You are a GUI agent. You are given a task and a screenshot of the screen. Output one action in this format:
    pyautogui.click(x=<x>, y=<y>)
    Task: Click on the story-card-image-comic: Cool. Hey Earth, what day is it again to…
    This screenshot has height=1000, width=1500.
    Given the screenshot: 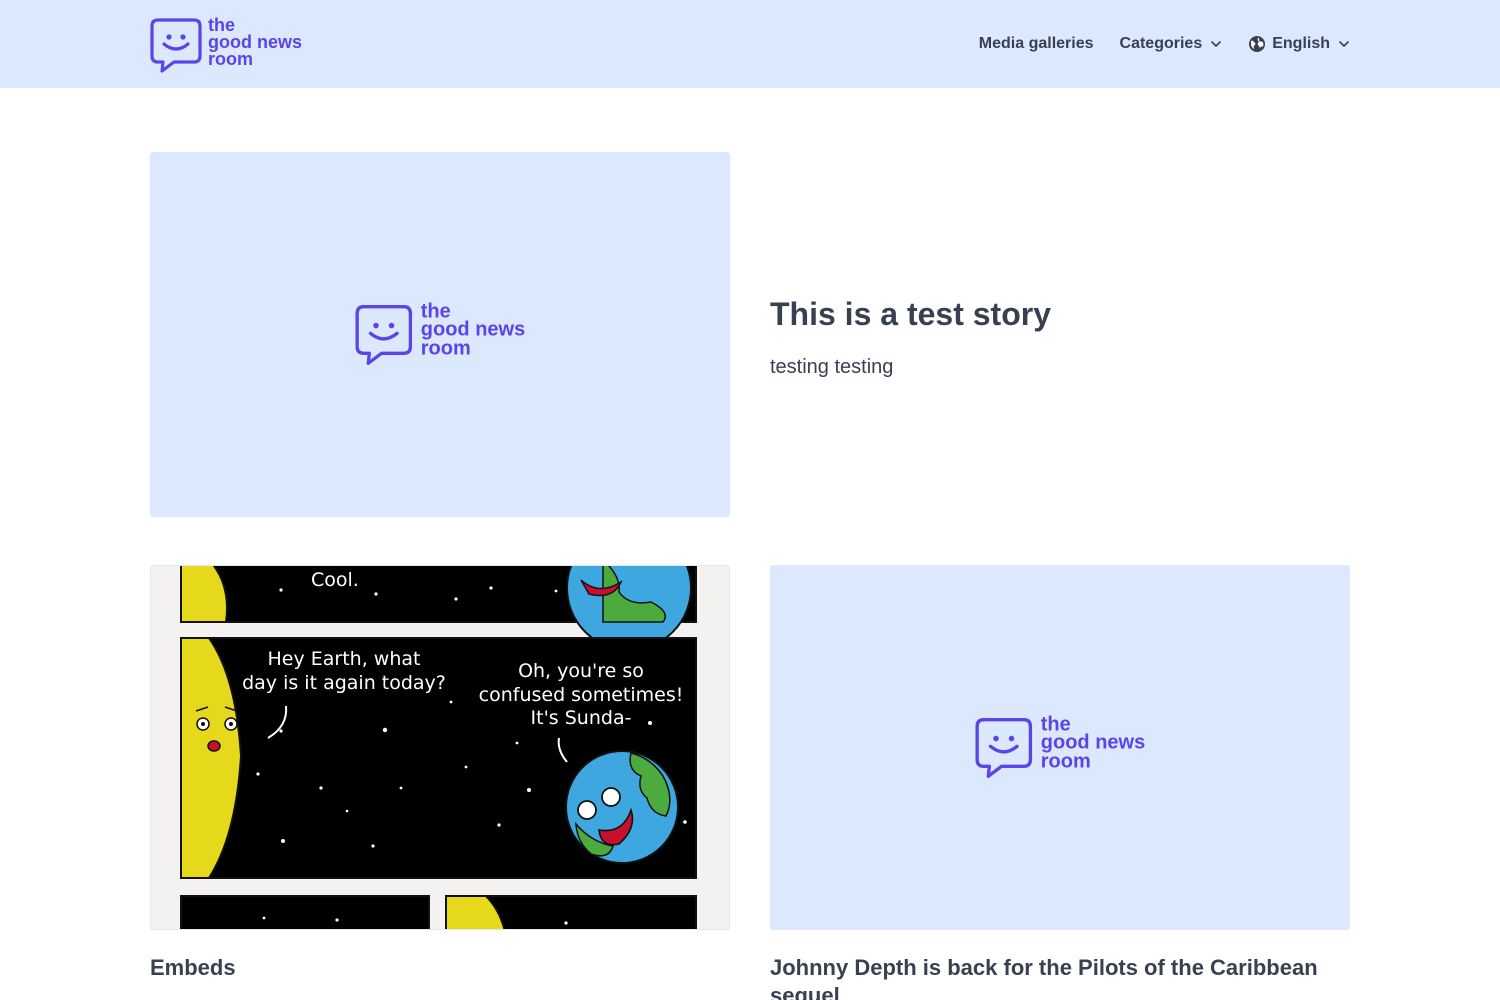 What is the action you would take?
    pyautogui.click(x=440, y=747)
    